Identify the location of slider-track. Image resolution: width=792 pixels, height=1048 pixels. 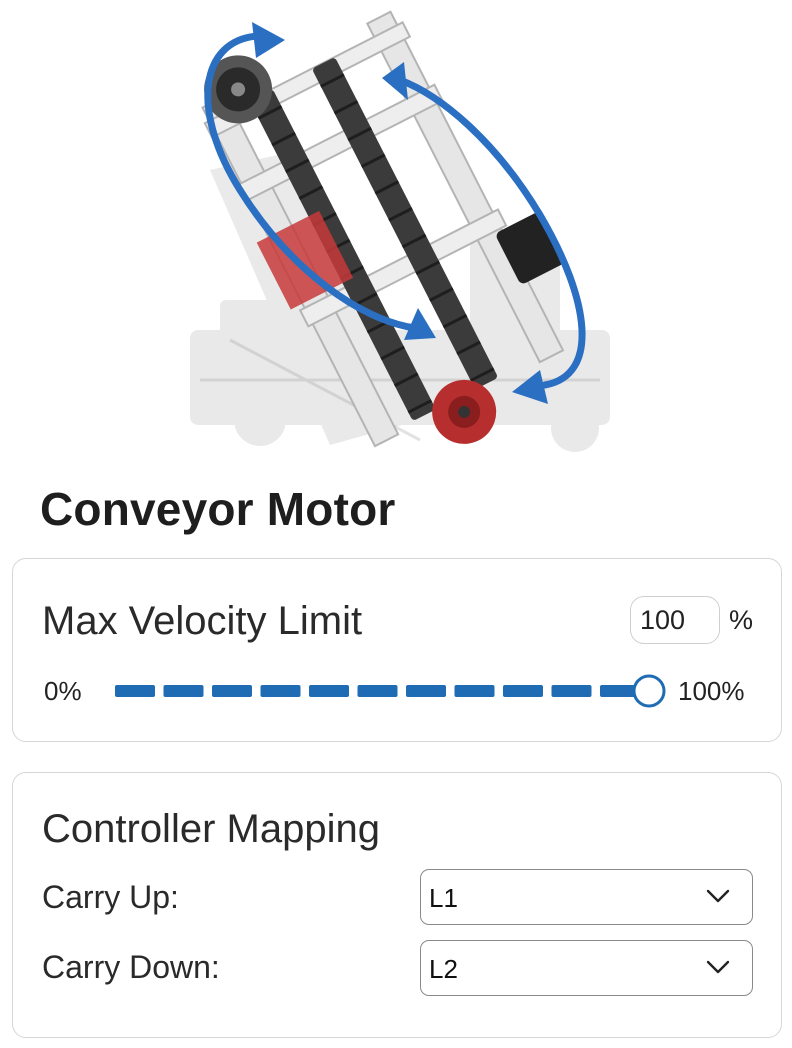
(377, 691).